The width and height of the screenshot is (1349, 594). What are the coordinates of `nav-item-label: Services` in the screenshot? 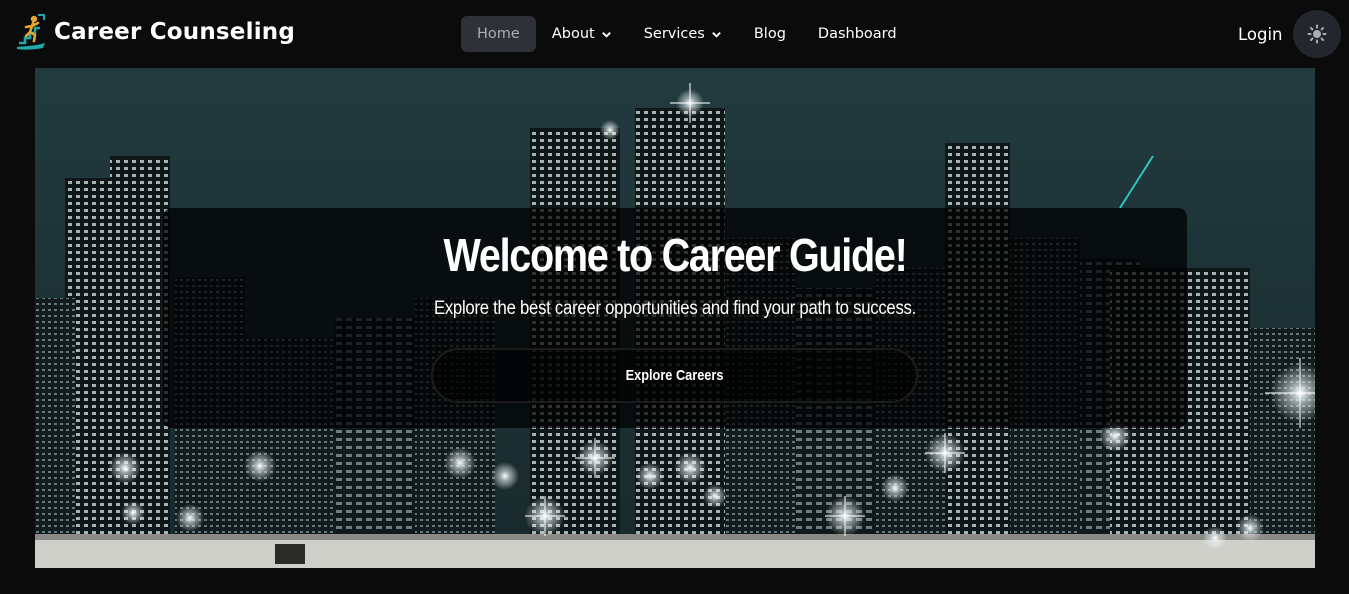 It's located at (674, 34).